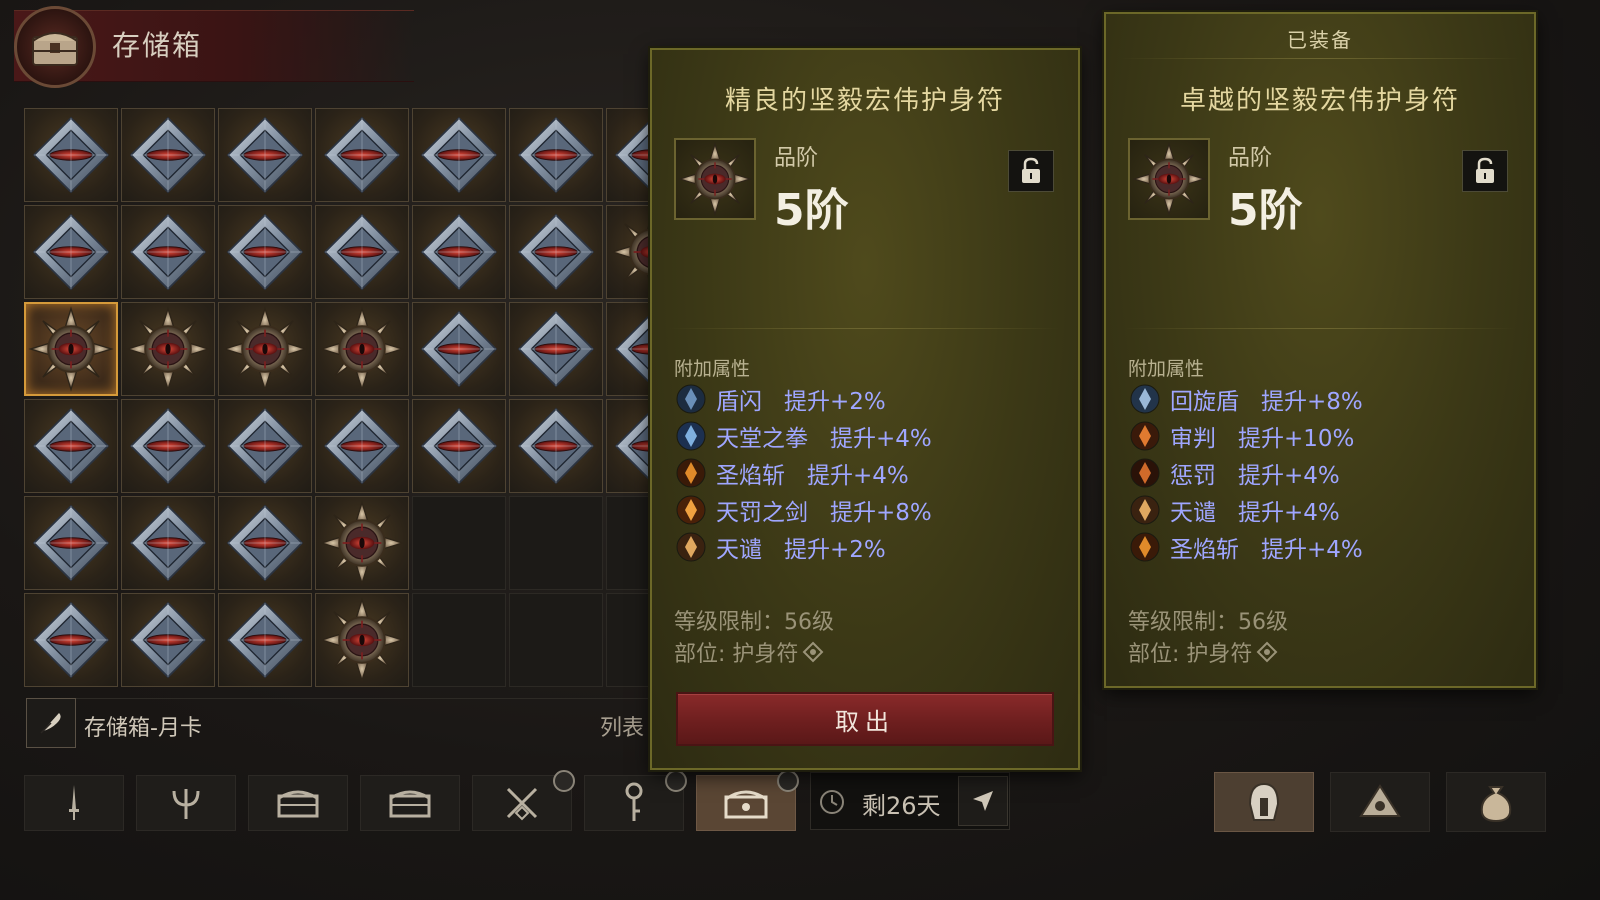 The image size is (1600, 900). What do you see at coordinates (1250, 158) in the screenshot?
I see `grade-label: 品阶` at bounding box center [1250, 158].